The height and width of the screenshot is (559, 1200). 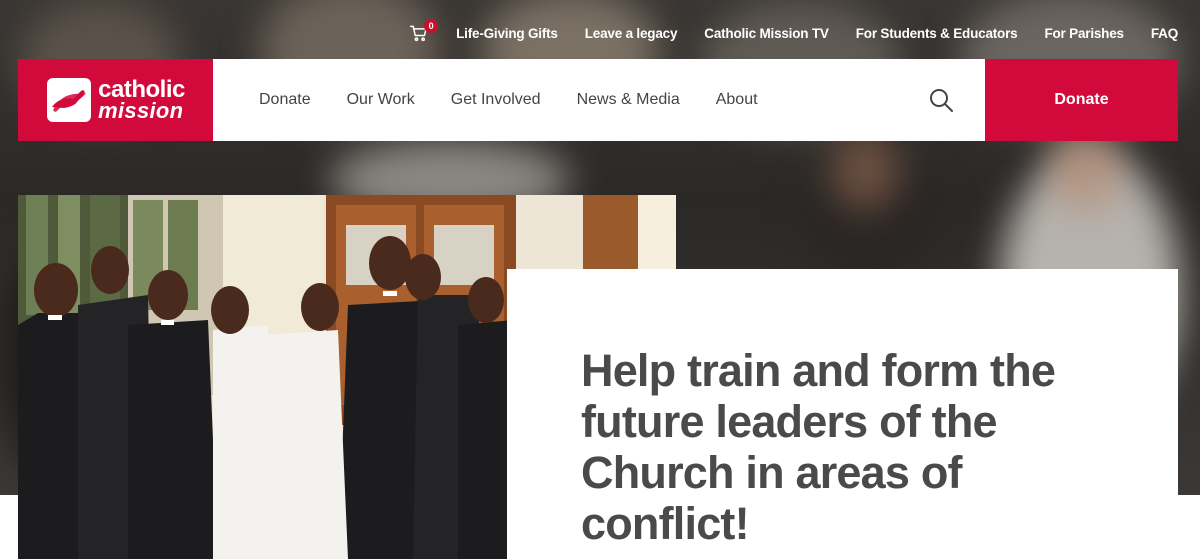 I want to click on logo-wordmark: catholic mission, so click(x=141, y=99).